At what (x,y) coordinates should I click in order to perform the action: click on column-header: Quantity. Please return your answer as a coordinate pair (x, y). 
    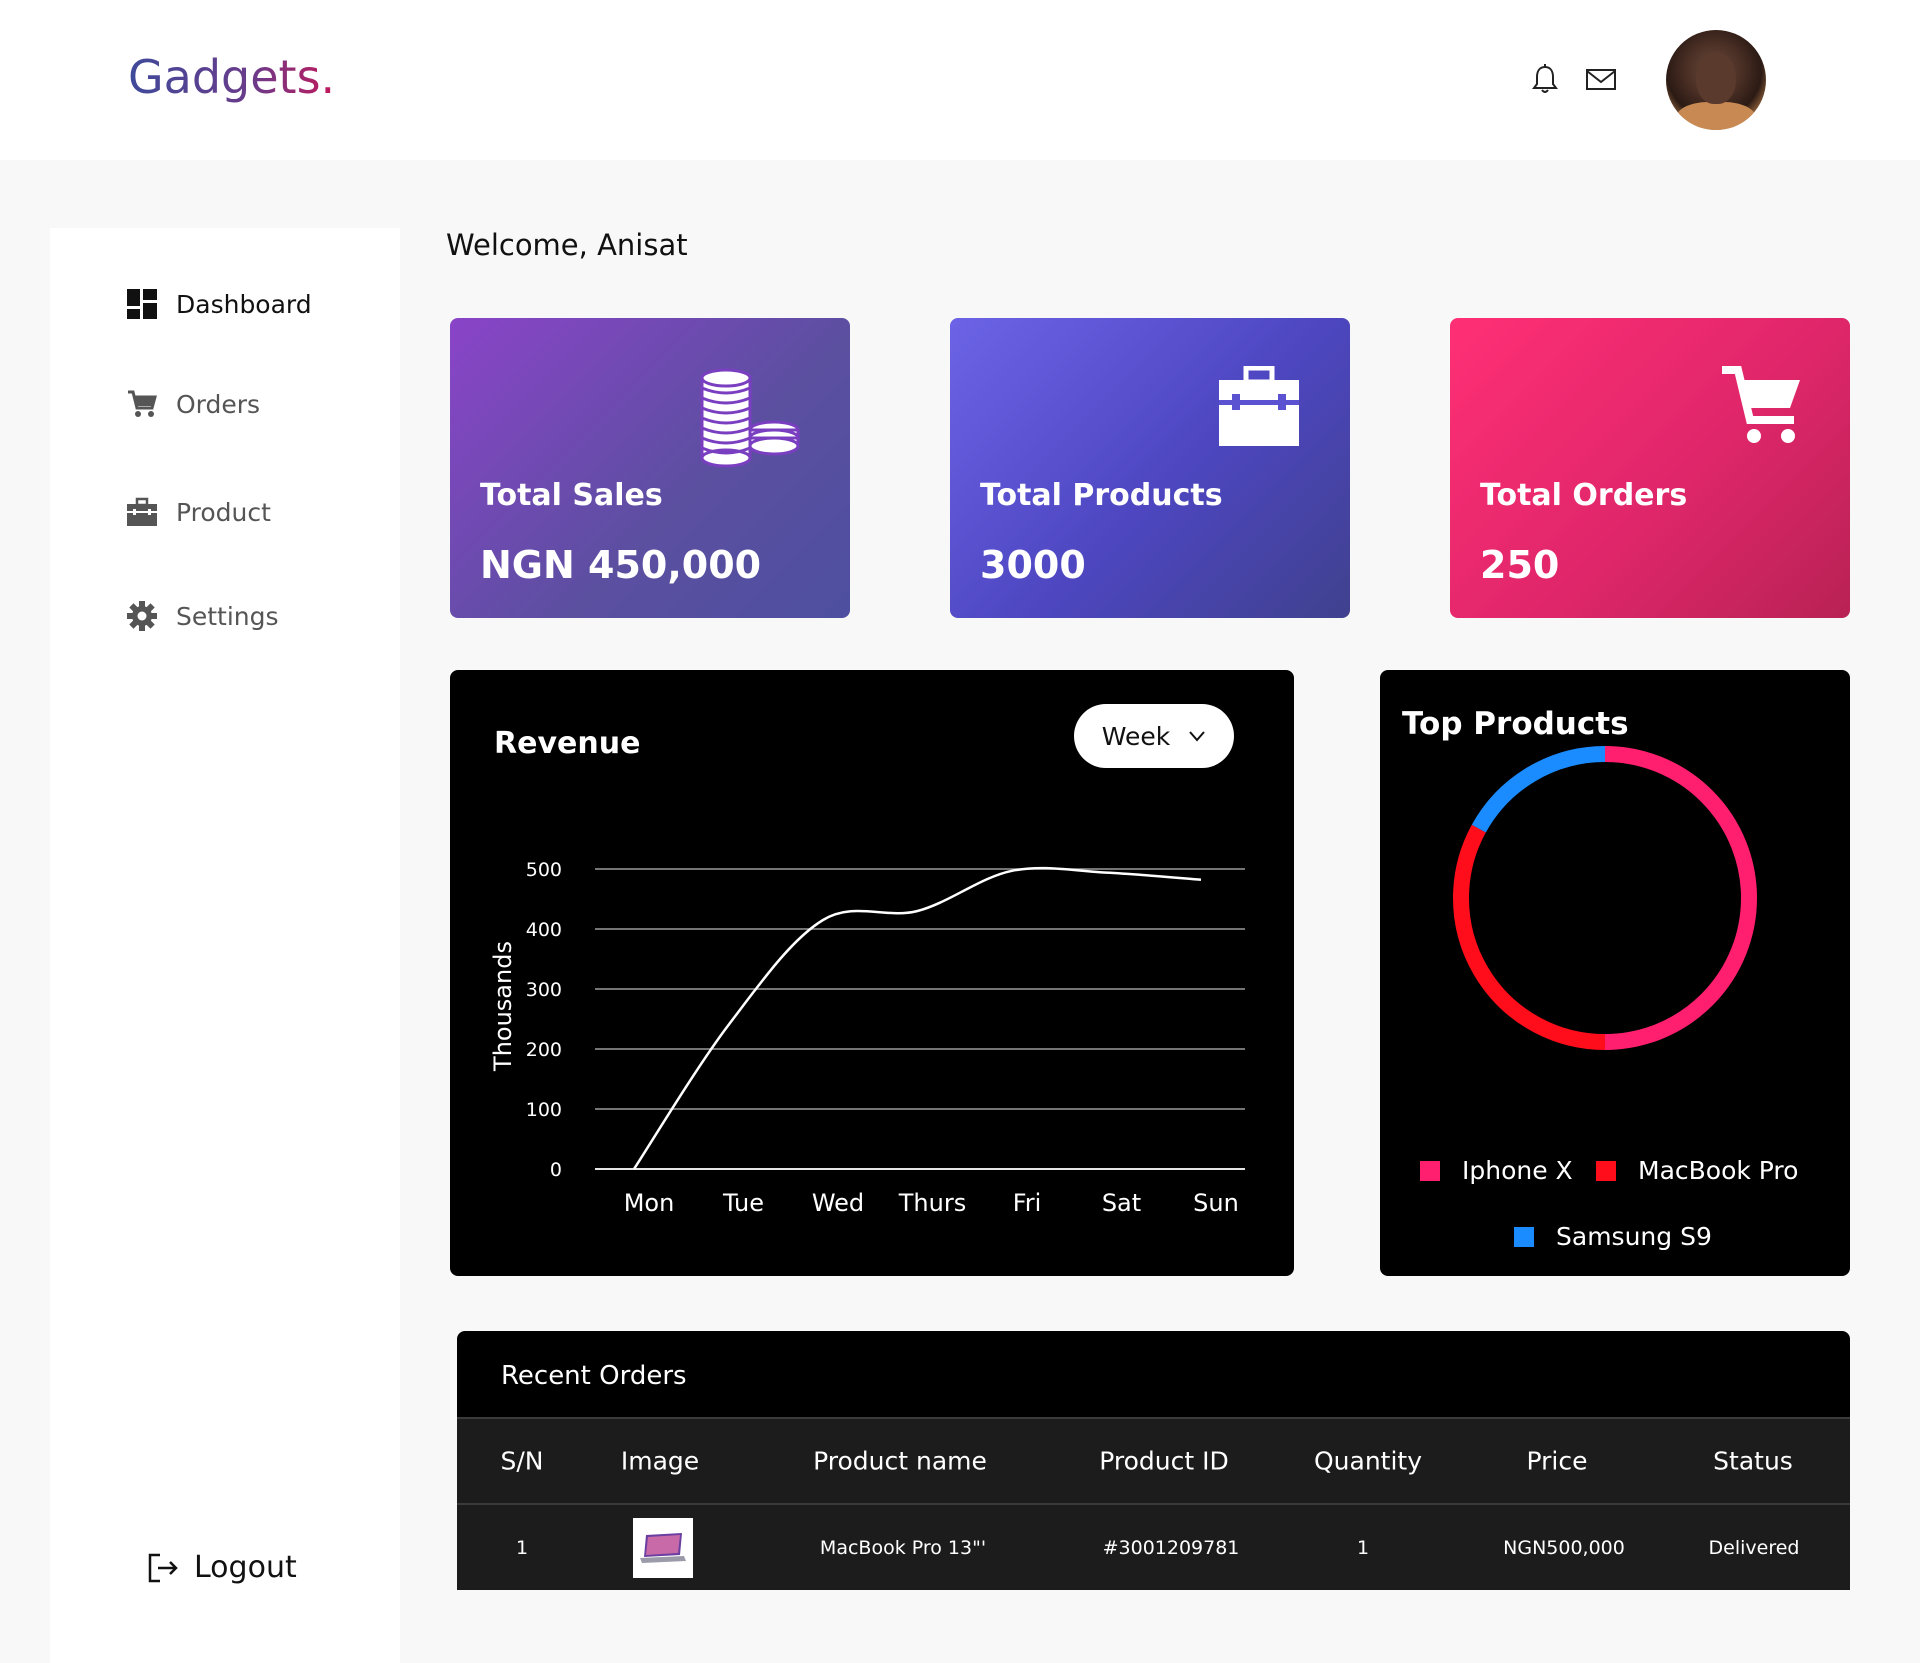
    Looking at the image, I should click on (1368, 1461).